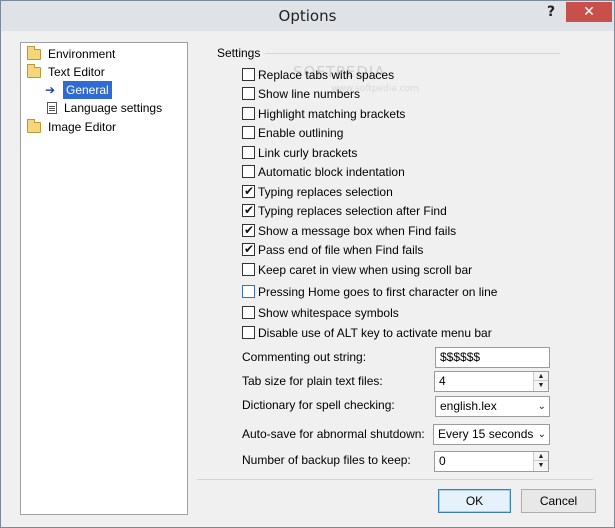 This screenshot has width=615, height=528. I want to click on ok-button: OK, so click(474, 501).